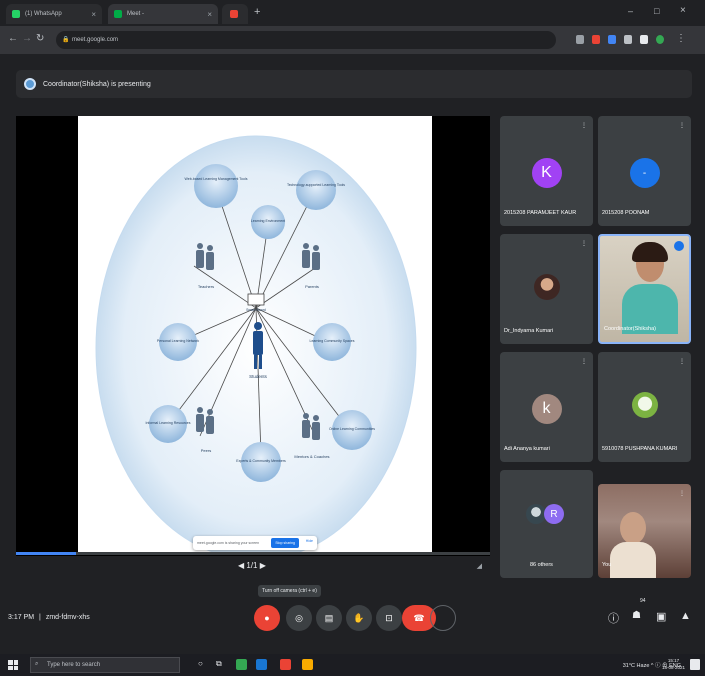  I want to click on present-icon: ⊡, so click(389, 617).